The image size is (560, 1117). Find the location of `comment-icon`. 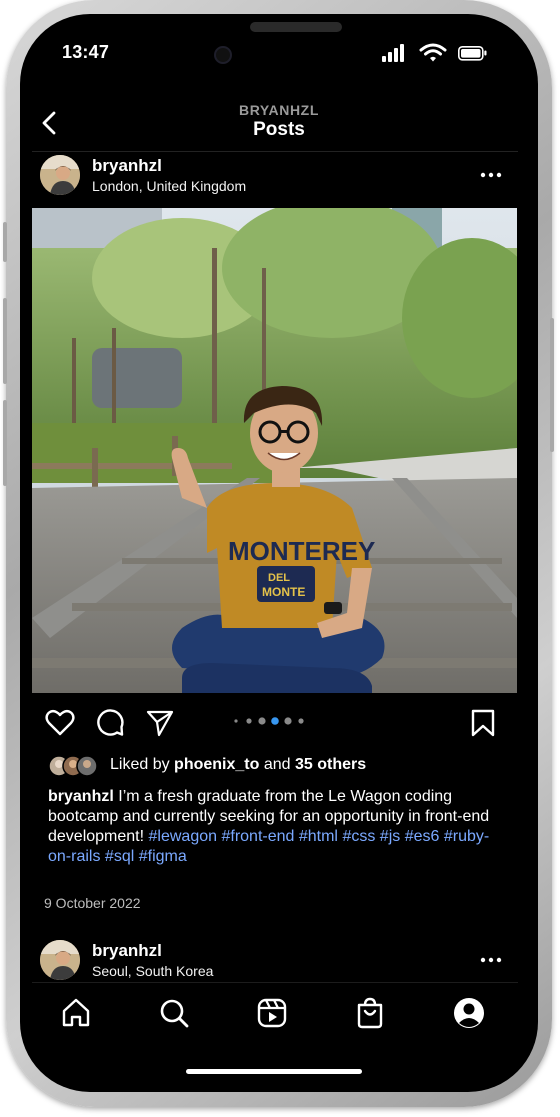

comment-icon is located at coordinates (110, 723).